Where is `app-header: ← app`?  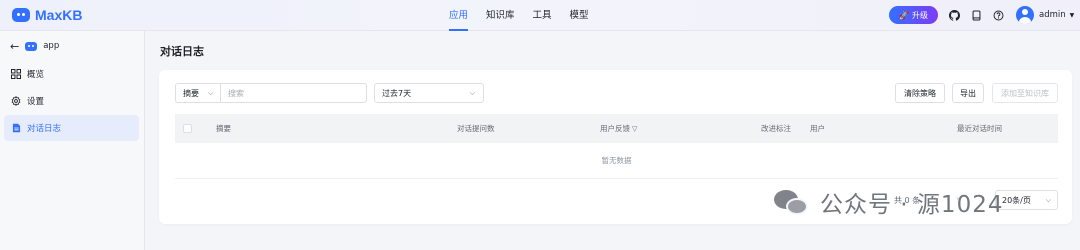 app-header: ← app is located at coordinates (34, 46).